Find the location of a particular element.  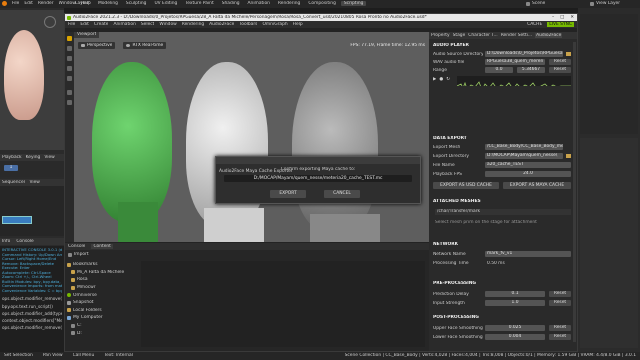

tab-modeling: Modeling is located at coordinates (108, 3).